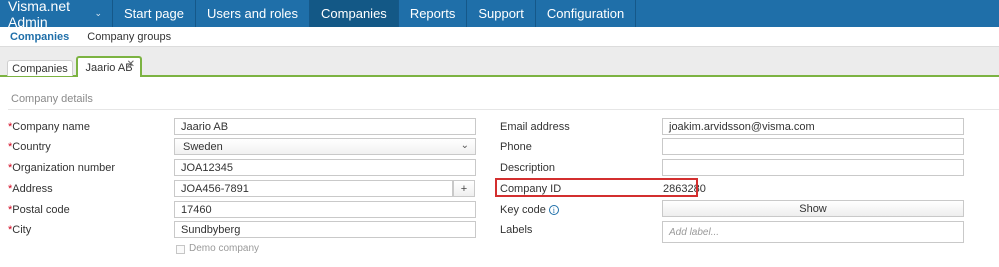  What do you see at coordinates (813, 167) in the screenshot?
I see `description-input` at bounding box center [813, 167].